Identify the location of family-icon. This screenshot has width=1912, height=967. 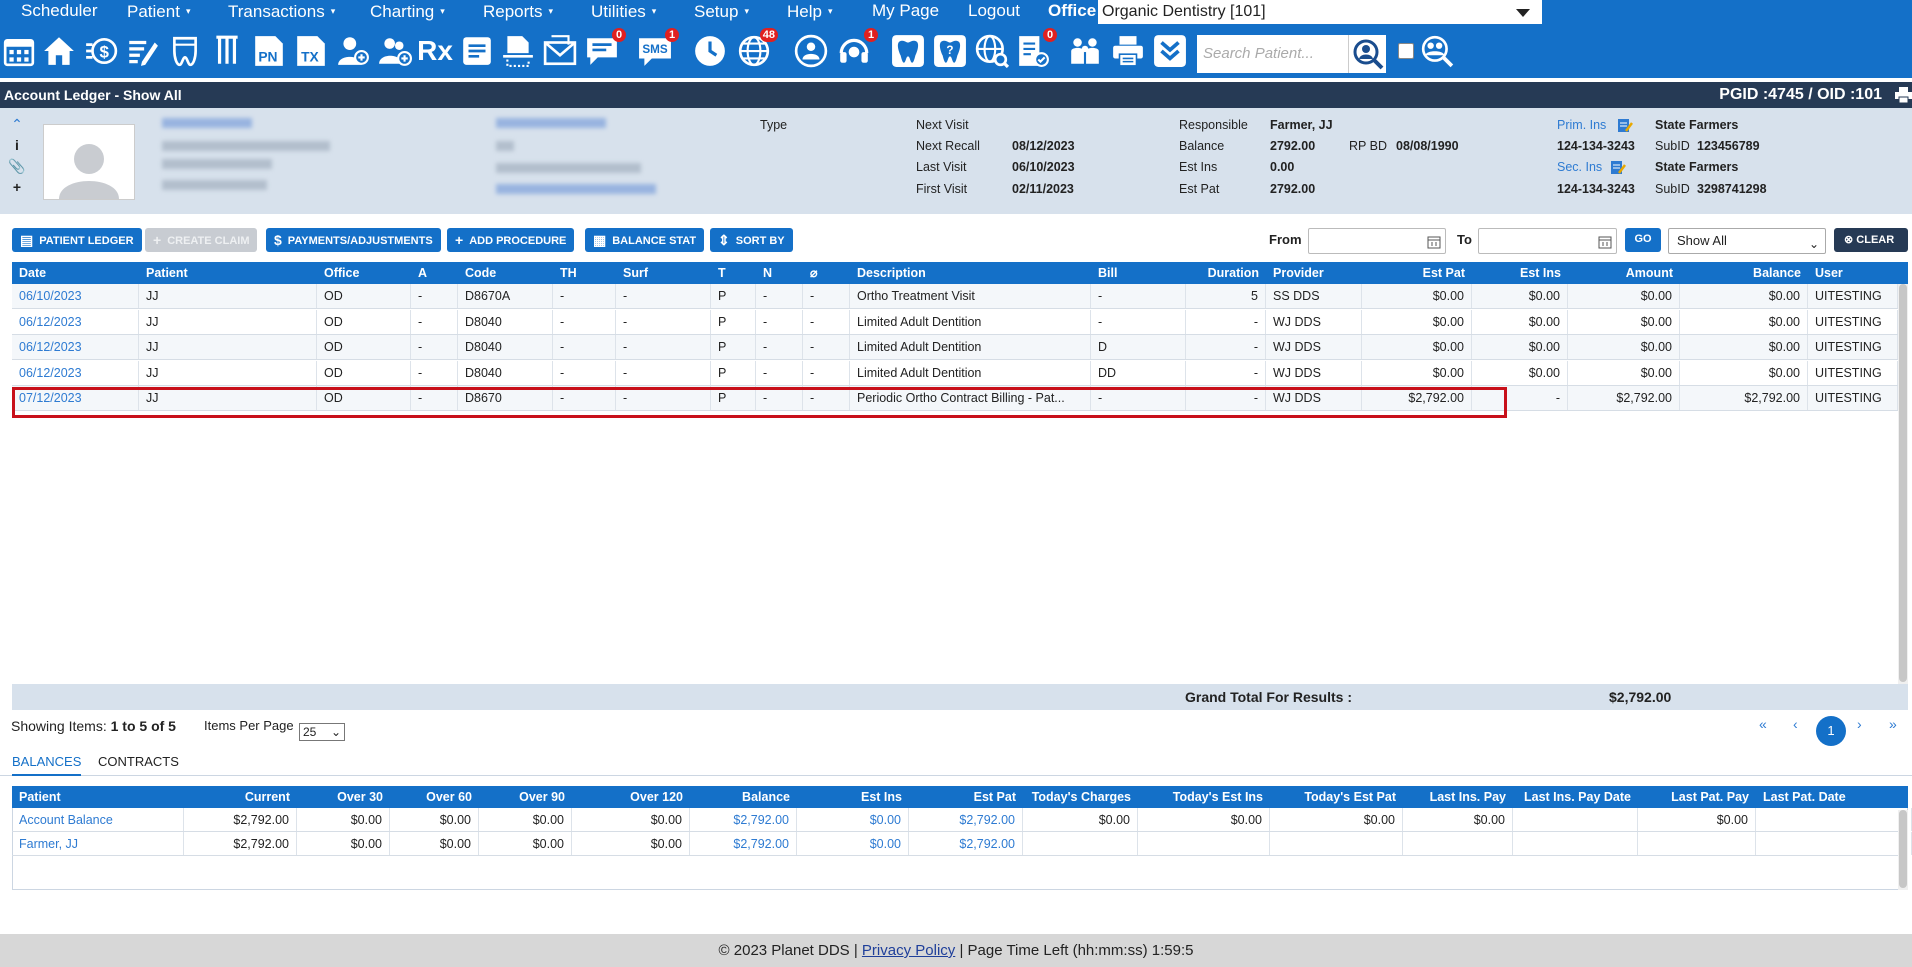
(1085, 51).